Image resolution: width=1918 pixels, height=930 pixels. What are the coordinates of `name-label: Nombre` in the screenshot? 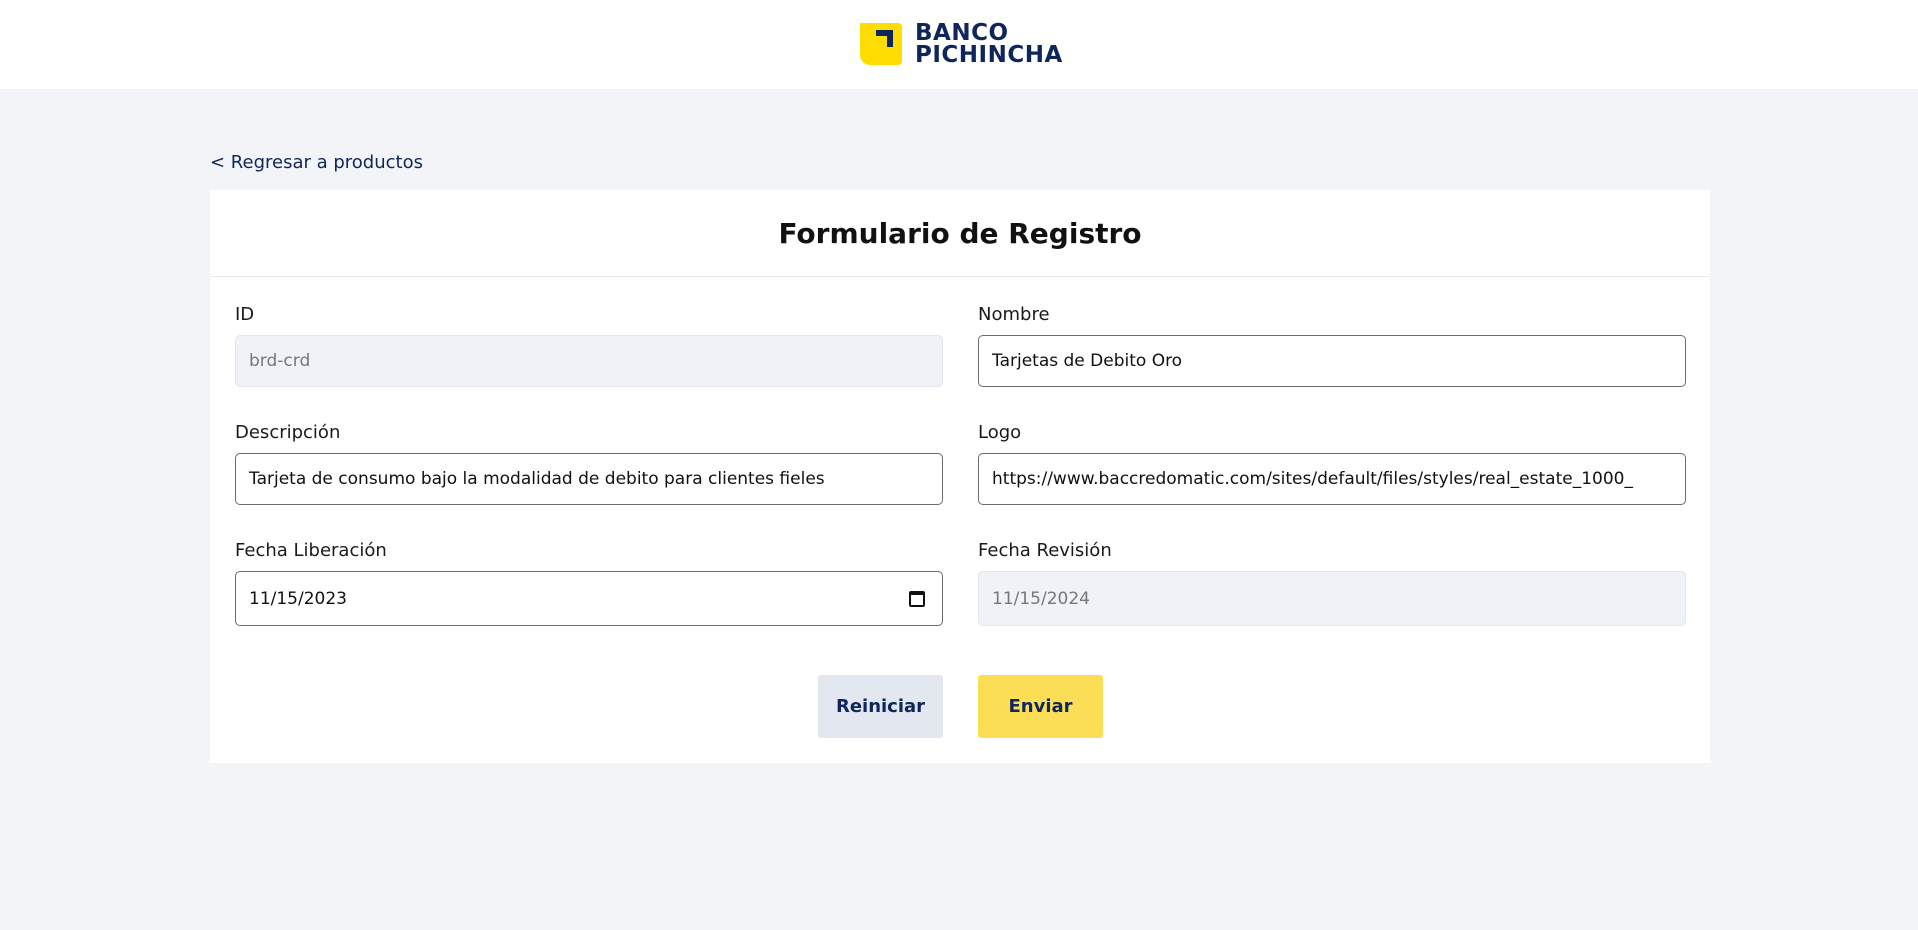 It's located at (1014, 314).